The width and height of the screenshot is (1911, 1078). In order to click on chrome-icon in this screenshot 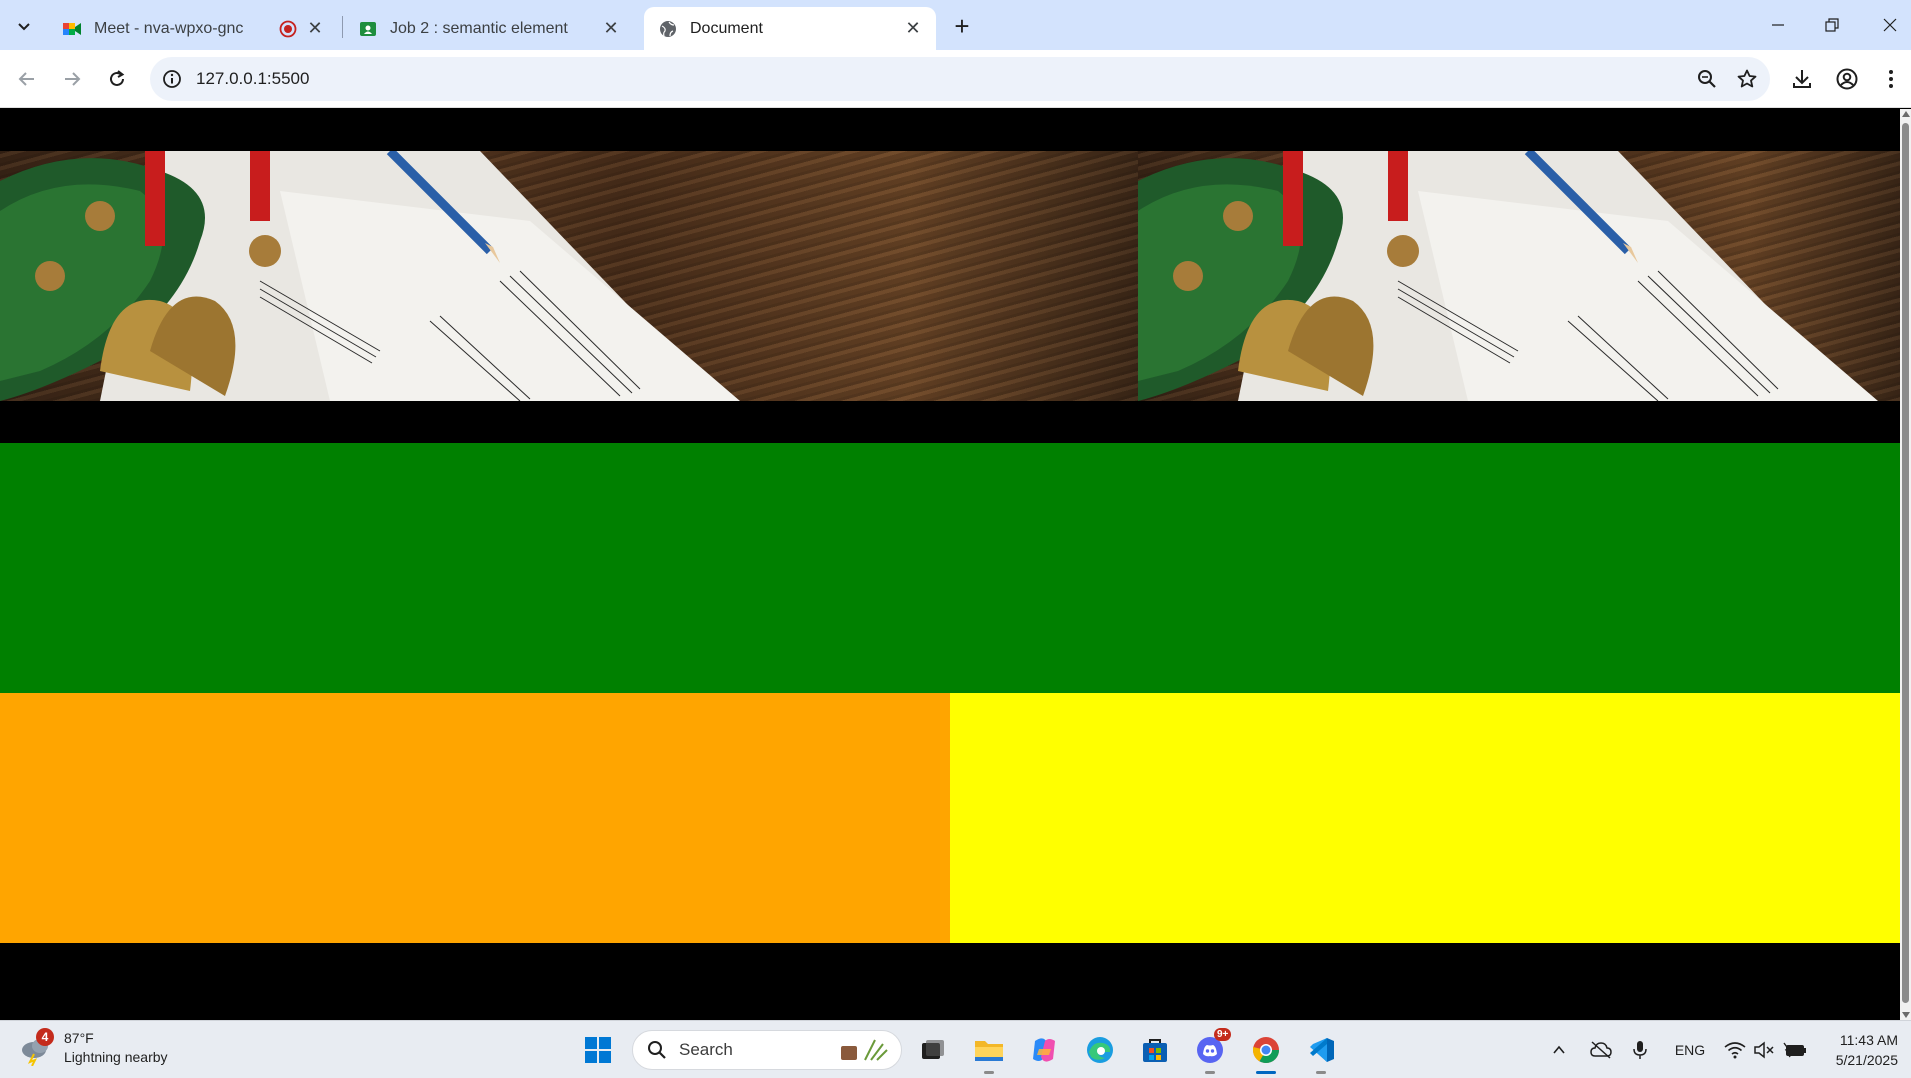, I will do `click(1266, 1050)`.